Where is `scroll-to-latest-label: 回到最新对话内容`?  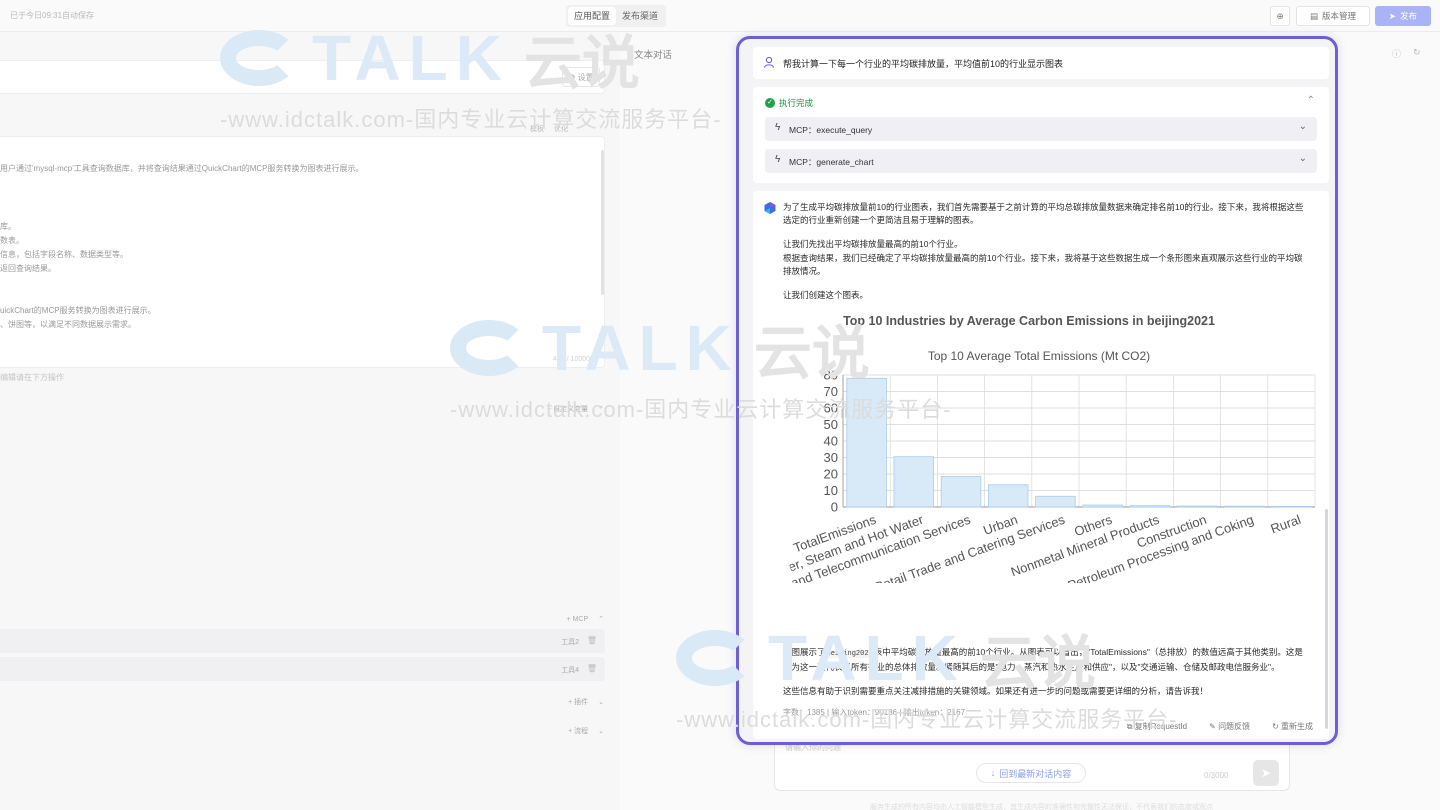
scroll-to-latest-label: 回到最新对话内容 is located at coordinates (1035, 773).